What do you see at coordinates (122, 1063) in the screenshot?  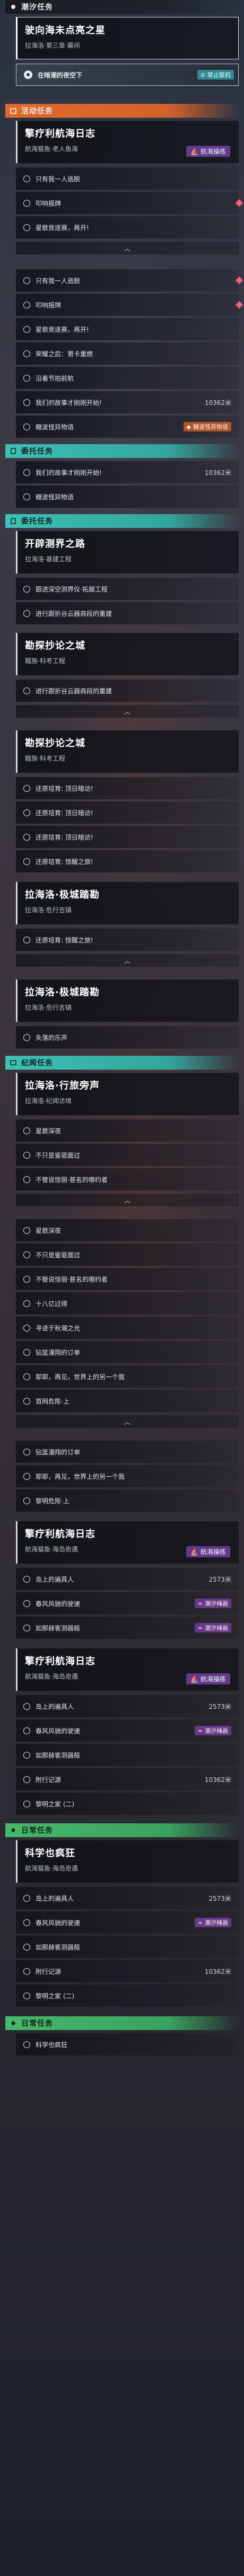 I see `section-header-jiwen: 纪闻任务` at bounding box center [122, 1063].